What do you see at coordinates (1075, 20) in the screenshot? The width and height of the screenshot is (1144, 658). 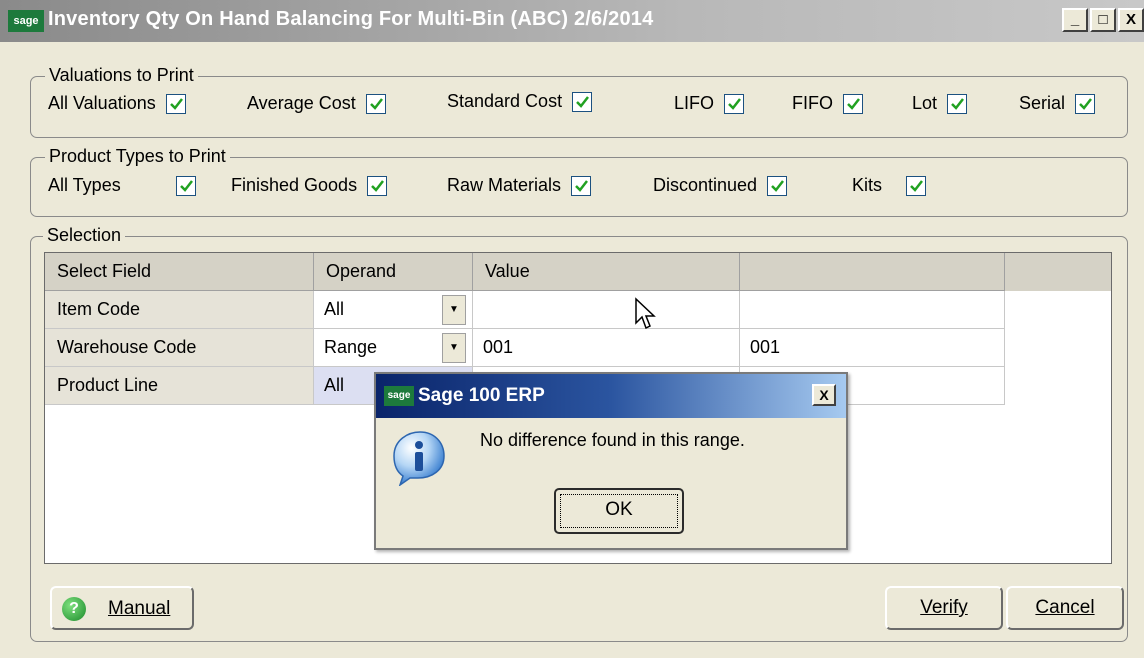 I see `minimize-button: _` at bounding box center [1075, 20].